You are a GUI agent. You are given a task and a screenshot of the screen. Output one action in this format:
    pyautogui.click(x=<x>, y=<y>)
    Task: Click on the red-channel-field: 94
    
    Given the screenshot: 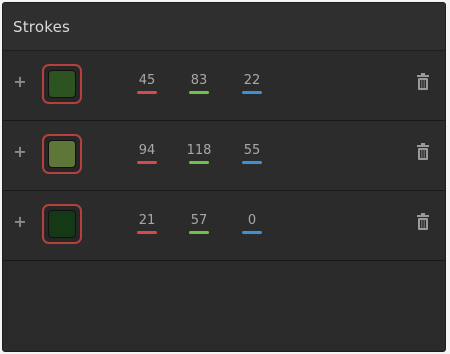 What is the action you would take?
    pyautogui.click(x=147, y=153)
    